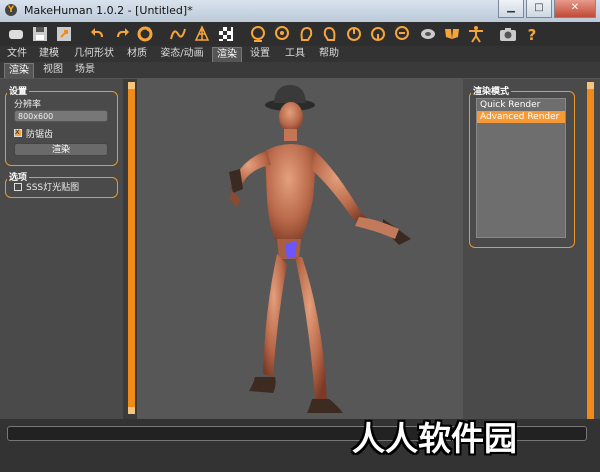 This screenshot has height=472, width=600. I want to click on scroll-down-arrow, so click(131, 410).